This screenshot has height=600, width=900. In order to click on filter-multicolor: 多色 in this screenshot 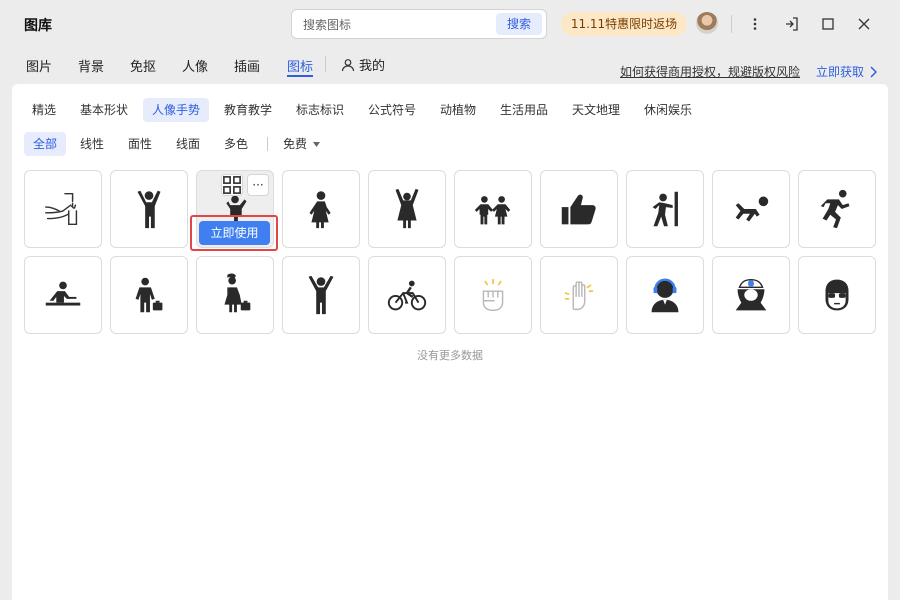, I will do `click(236, 144)`.